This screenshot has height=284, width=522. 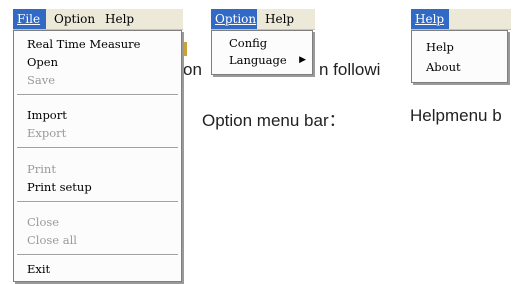 I want to click on submenu-arrow-icon: ▶, so click(x=302, y=60).